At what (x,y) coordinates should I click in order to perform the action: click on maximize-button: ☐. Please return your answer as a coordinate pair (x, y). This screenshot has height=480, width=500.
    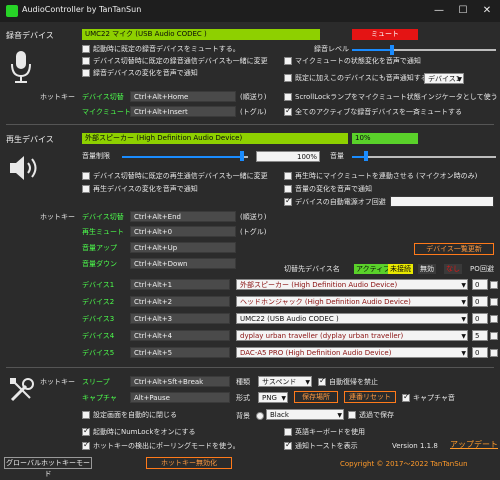
    Looking at the image, I should click on (463, 11).